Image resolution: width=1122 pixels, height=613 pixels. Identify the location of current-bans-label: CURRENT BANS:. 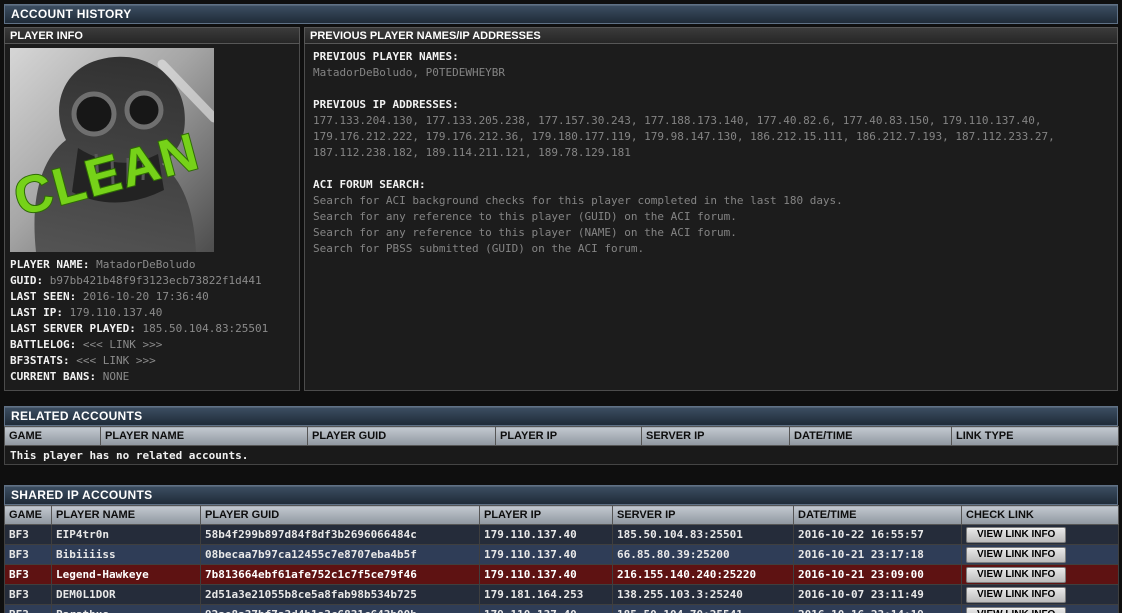
(53, 376).